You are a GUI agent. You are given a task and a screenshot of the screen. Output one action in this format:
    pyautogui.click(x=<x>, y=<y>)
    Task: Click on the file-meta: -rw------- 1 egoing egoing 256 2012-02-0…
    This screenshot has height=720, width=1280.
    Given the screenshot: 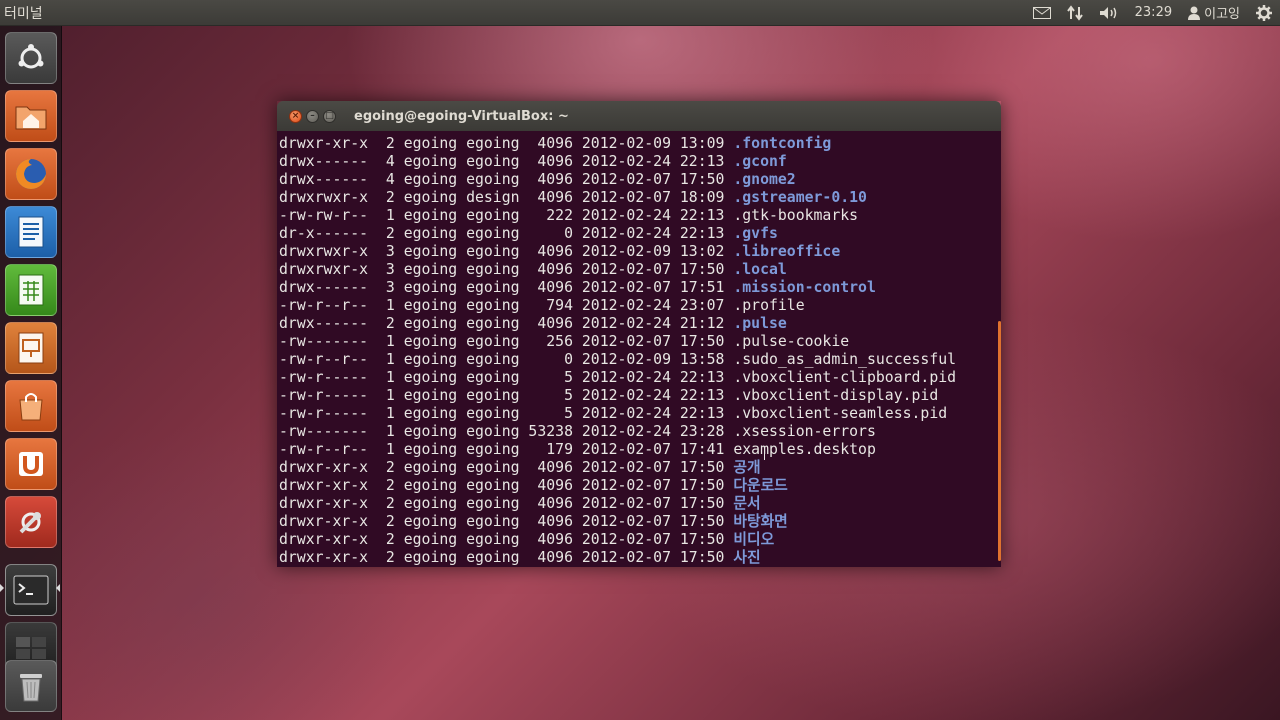 What is the action you would take?
    pyautogui.click(x=506, y=341)
    